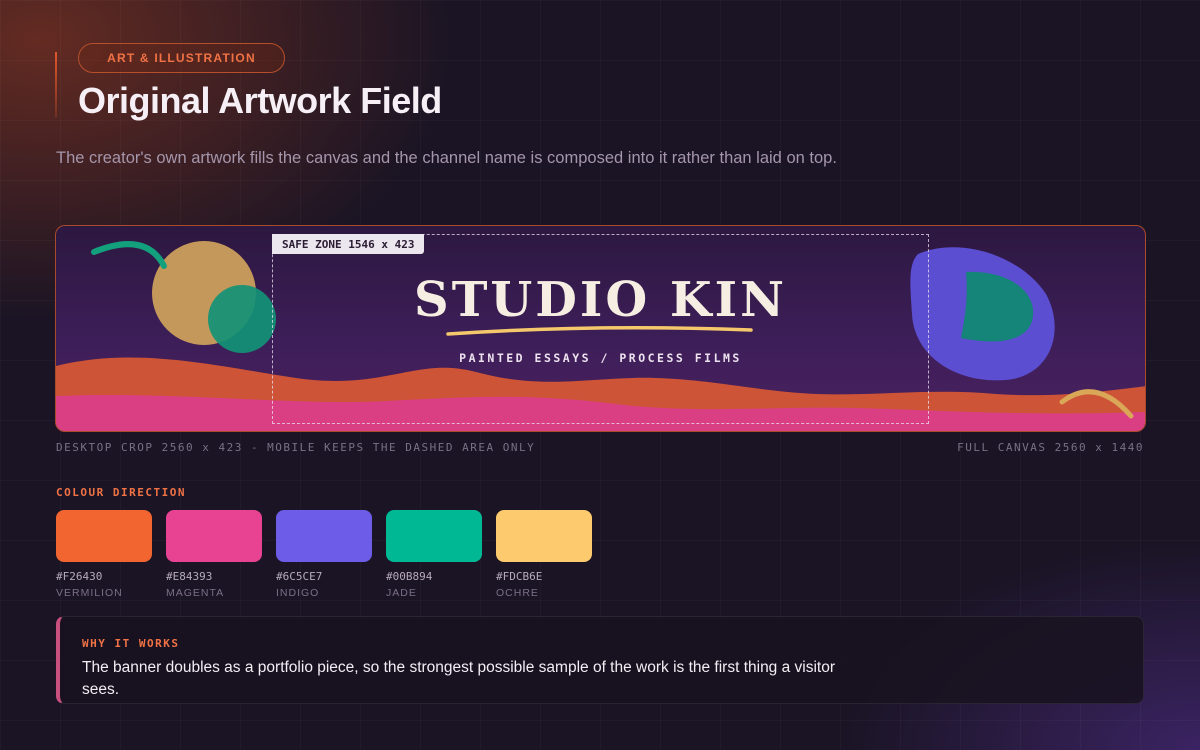 This screenshot has width=1200, height=750. Describe the element at coordinates (519, 576) in the screenshot. I see `swatch-hex: #FDCB6E` at that location.